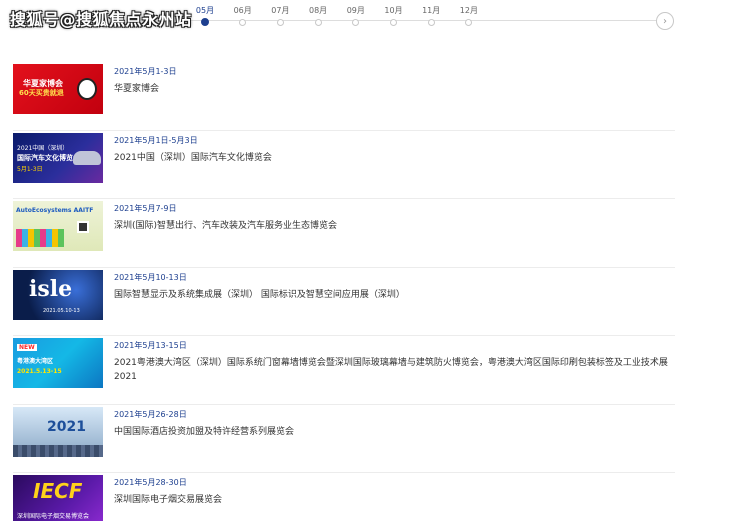 The width and height of the screenshot is (740, 521). I want to click on event-item: 华夏家博会 60天买贵就退 2021年5月1-3日 华夏家博会, so click(344, 96).